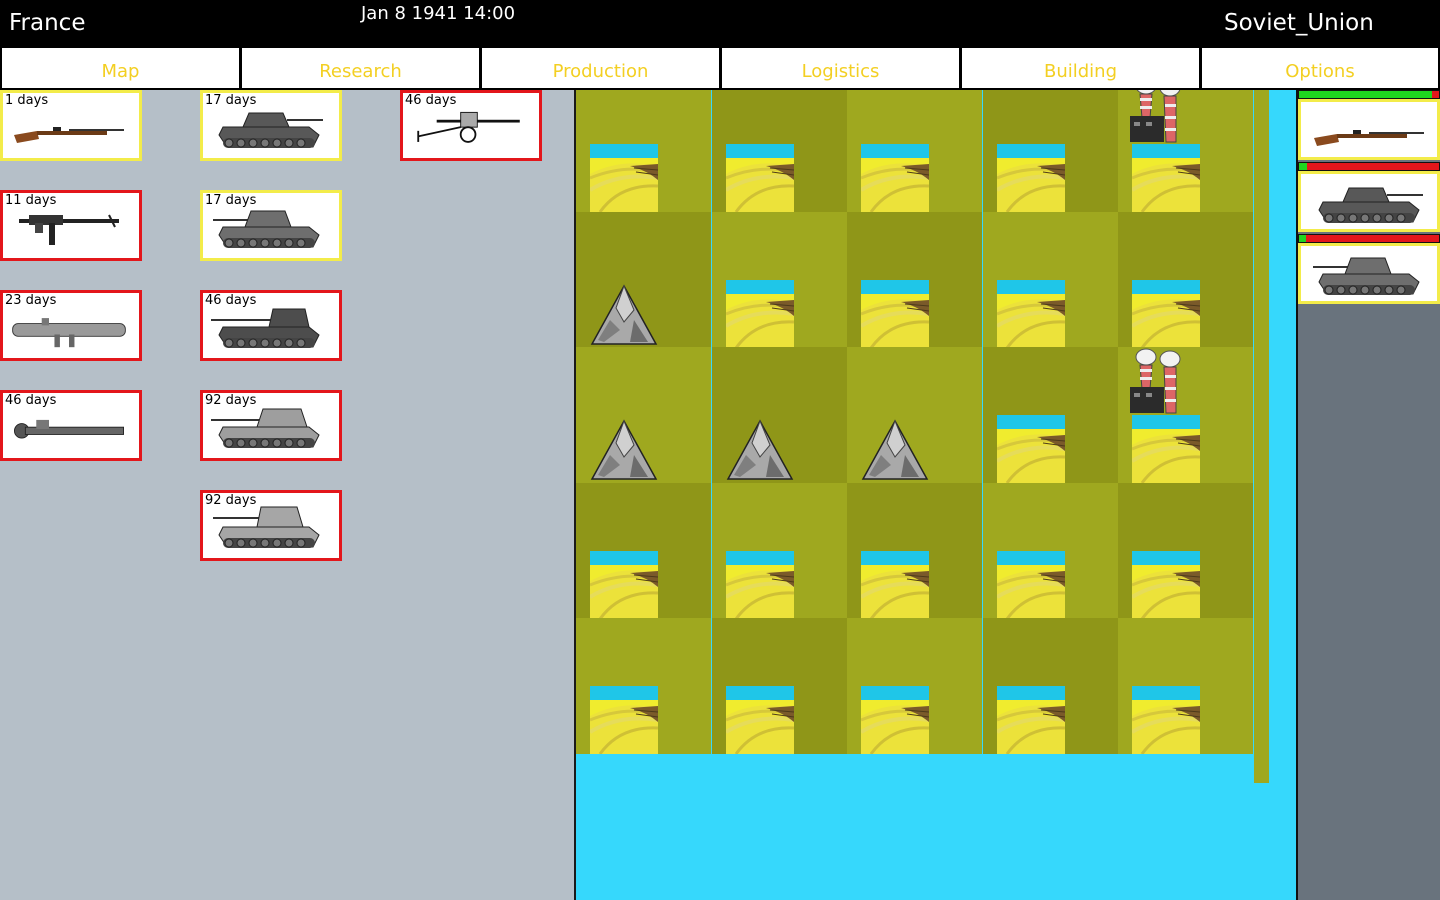 The width and height of the screenshot is (1440, 900). I want to click on top-bar: France Jan 8 1941 14:00 Soviet_Union, so click(720, 23).